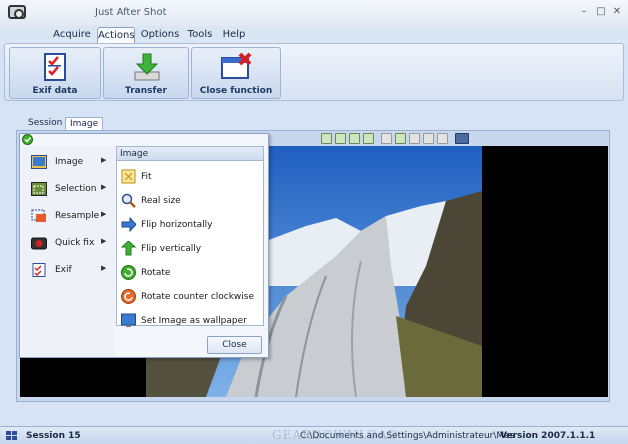 This screenshot has height=444, width=628. I want to click on exif-icon, so click(39, 270).